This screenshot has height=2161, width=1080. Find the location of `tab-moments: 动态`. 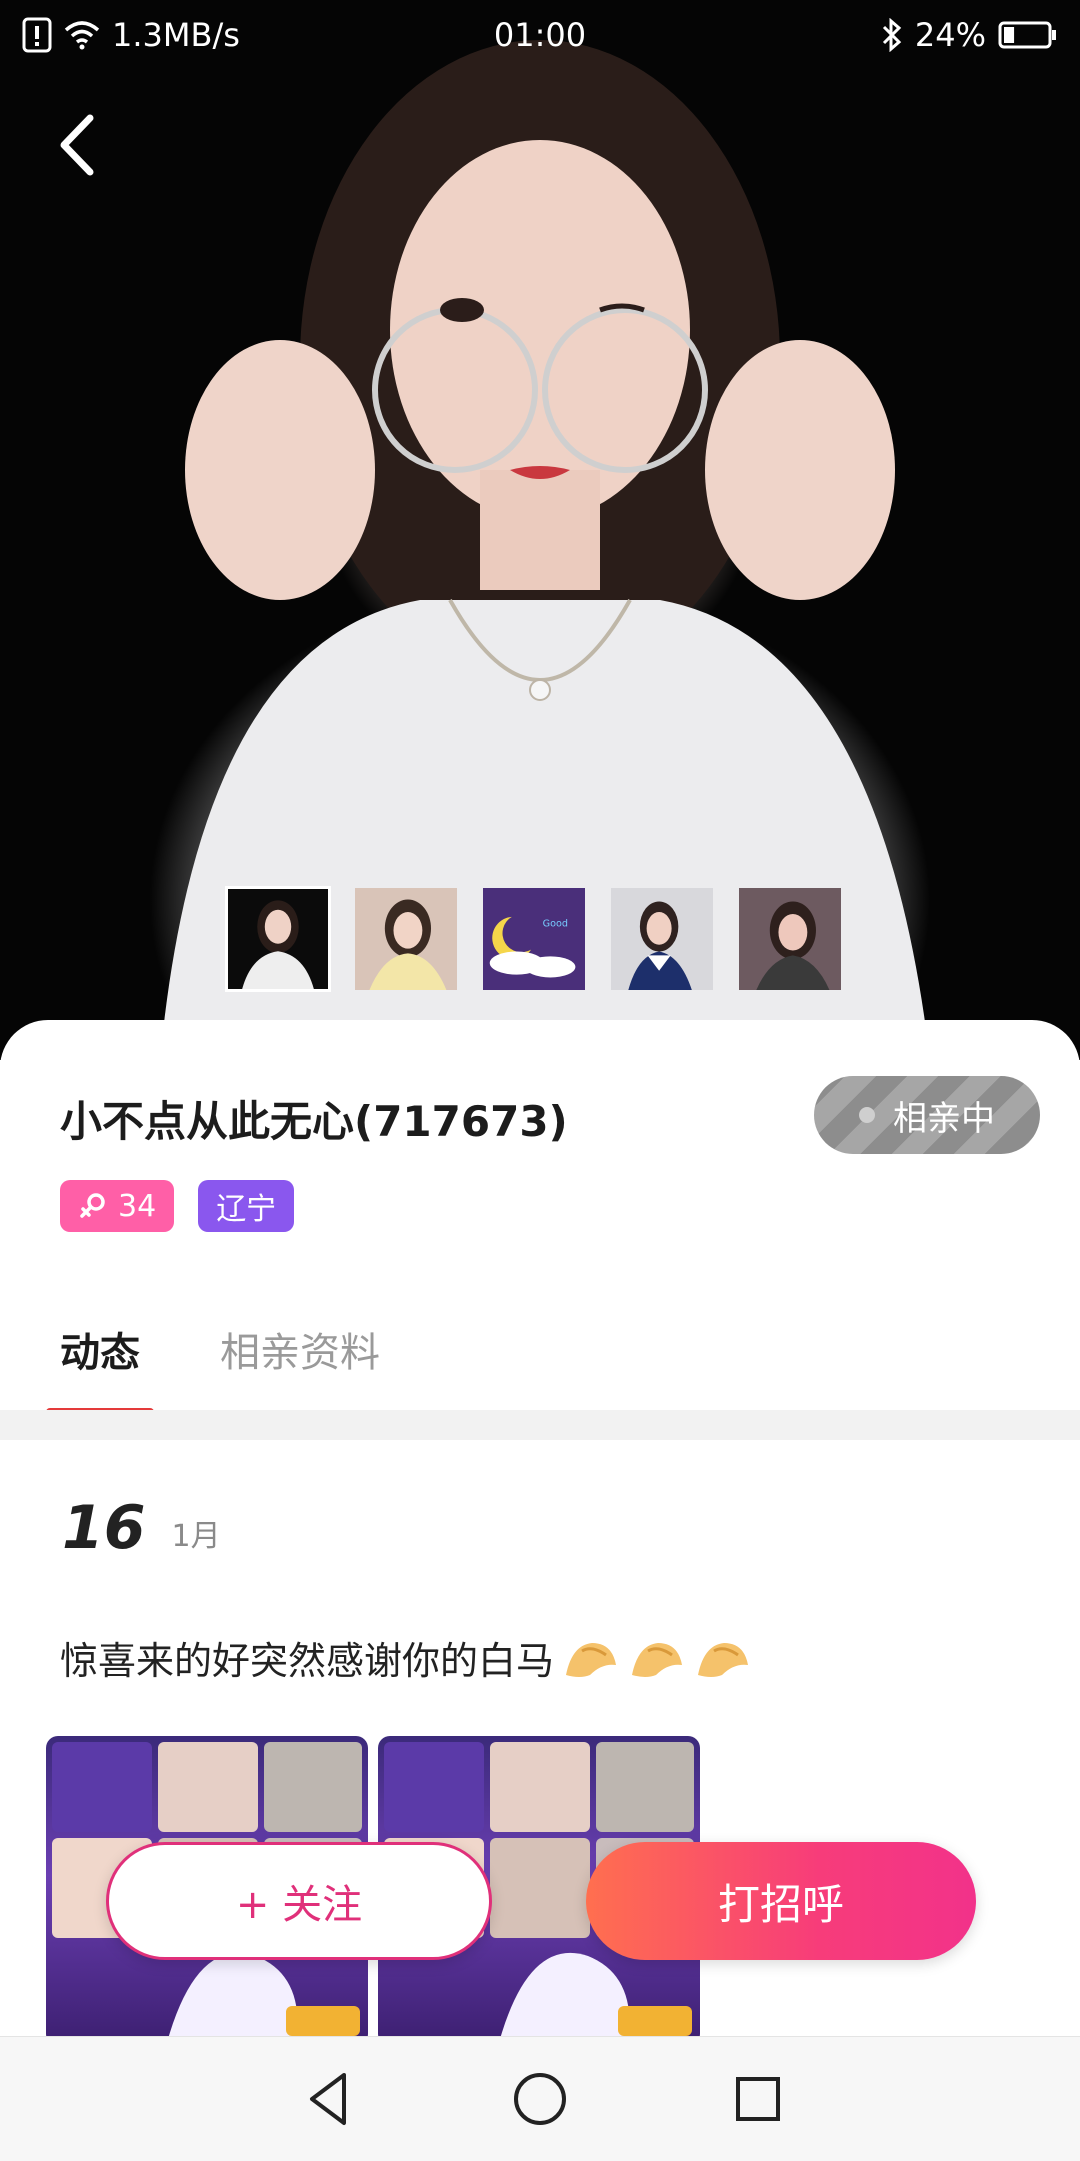

tab-moments: 动态 is located at coordinates (100, 1370).